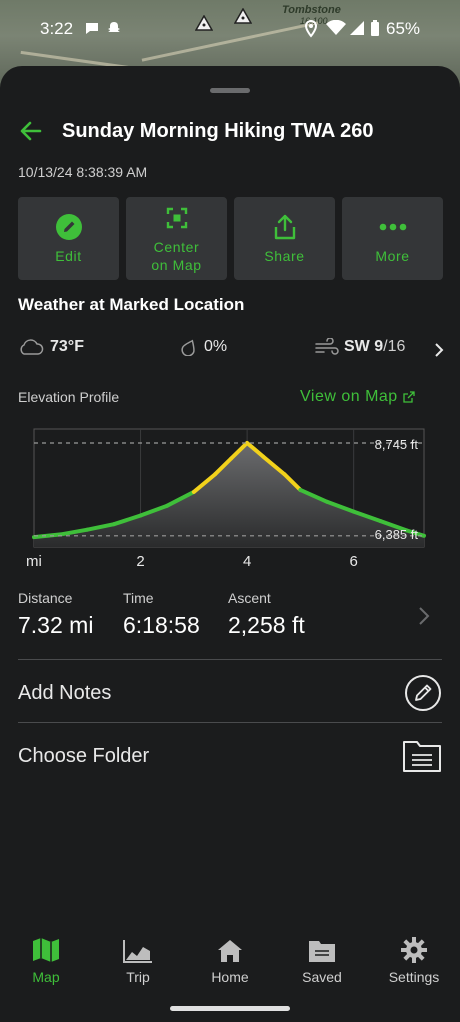 The image size is (460, 1022). I want to click on center-on-map-label: Center on Map, so click(176, 255).